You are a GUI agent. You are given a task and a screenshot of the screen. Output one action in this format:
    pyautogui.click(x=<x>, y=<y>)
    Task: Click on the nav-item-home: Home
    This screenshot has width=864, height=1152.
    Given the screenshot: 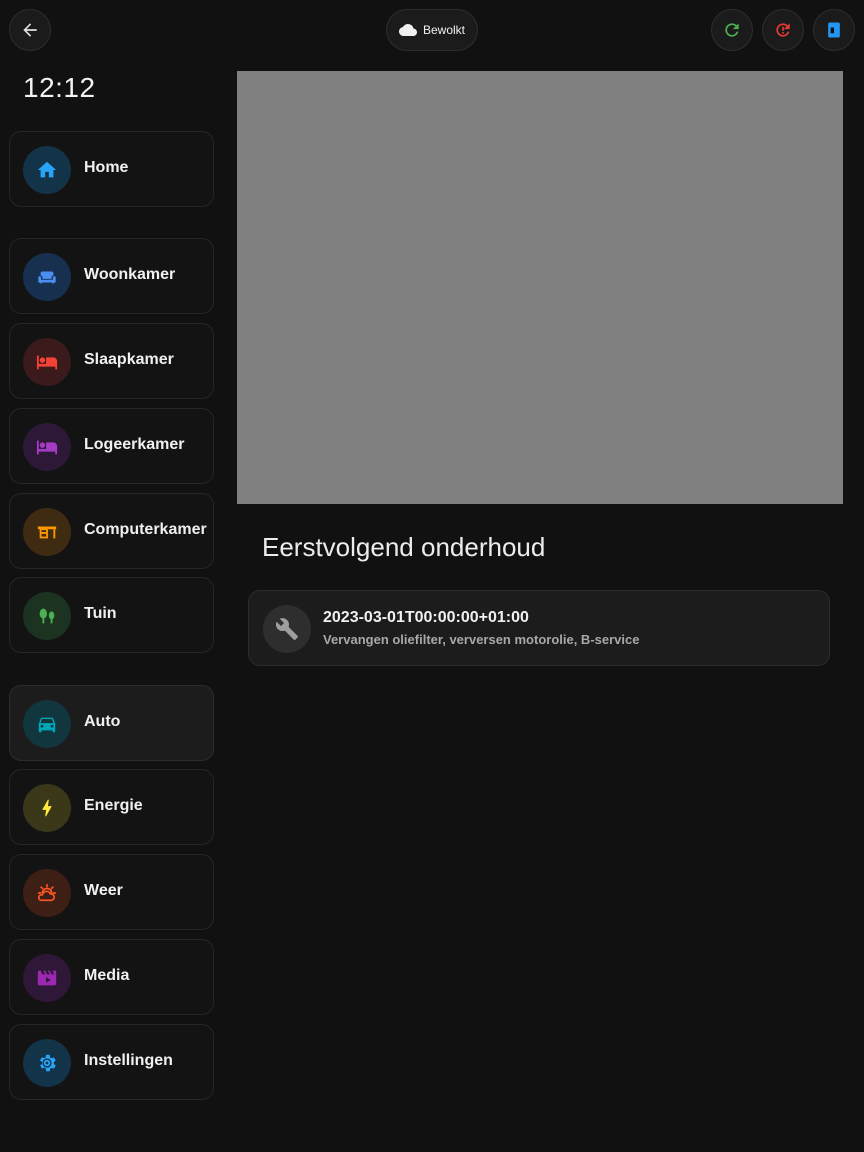 What is the action you would take?
    pyautogui.click(x=111, y=169)
    